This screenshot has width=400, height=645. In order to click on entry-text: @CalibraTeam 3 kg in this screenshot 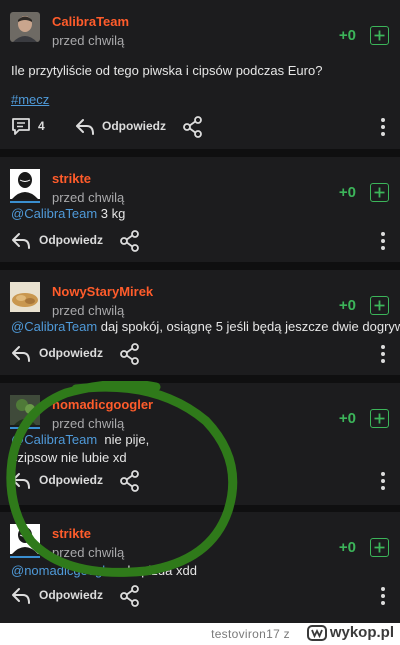, I will do `click(68, 214)`.